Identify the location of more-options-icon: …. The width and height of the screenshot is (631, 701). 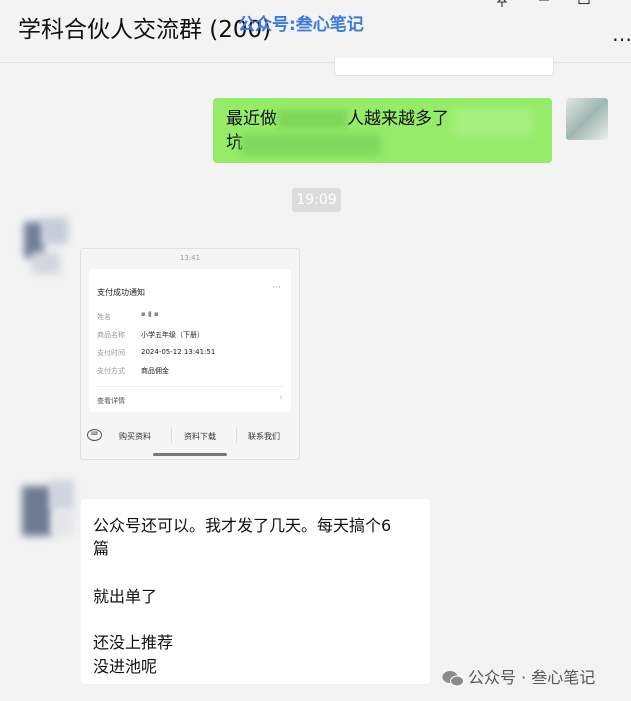
(621, 34).